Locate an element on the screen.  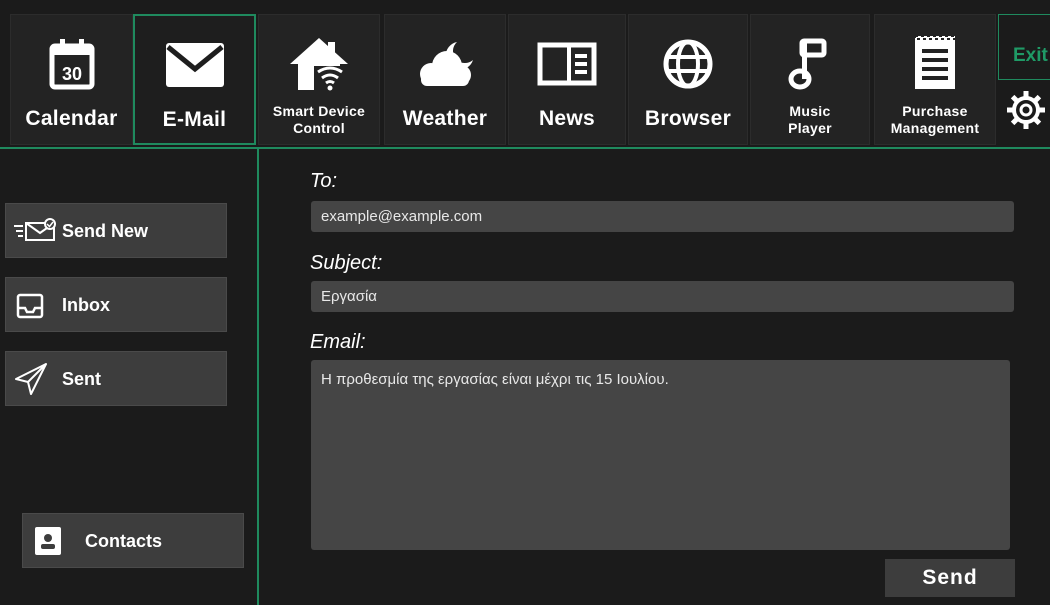
sidebar-divider is located at coordinates (258, 377).